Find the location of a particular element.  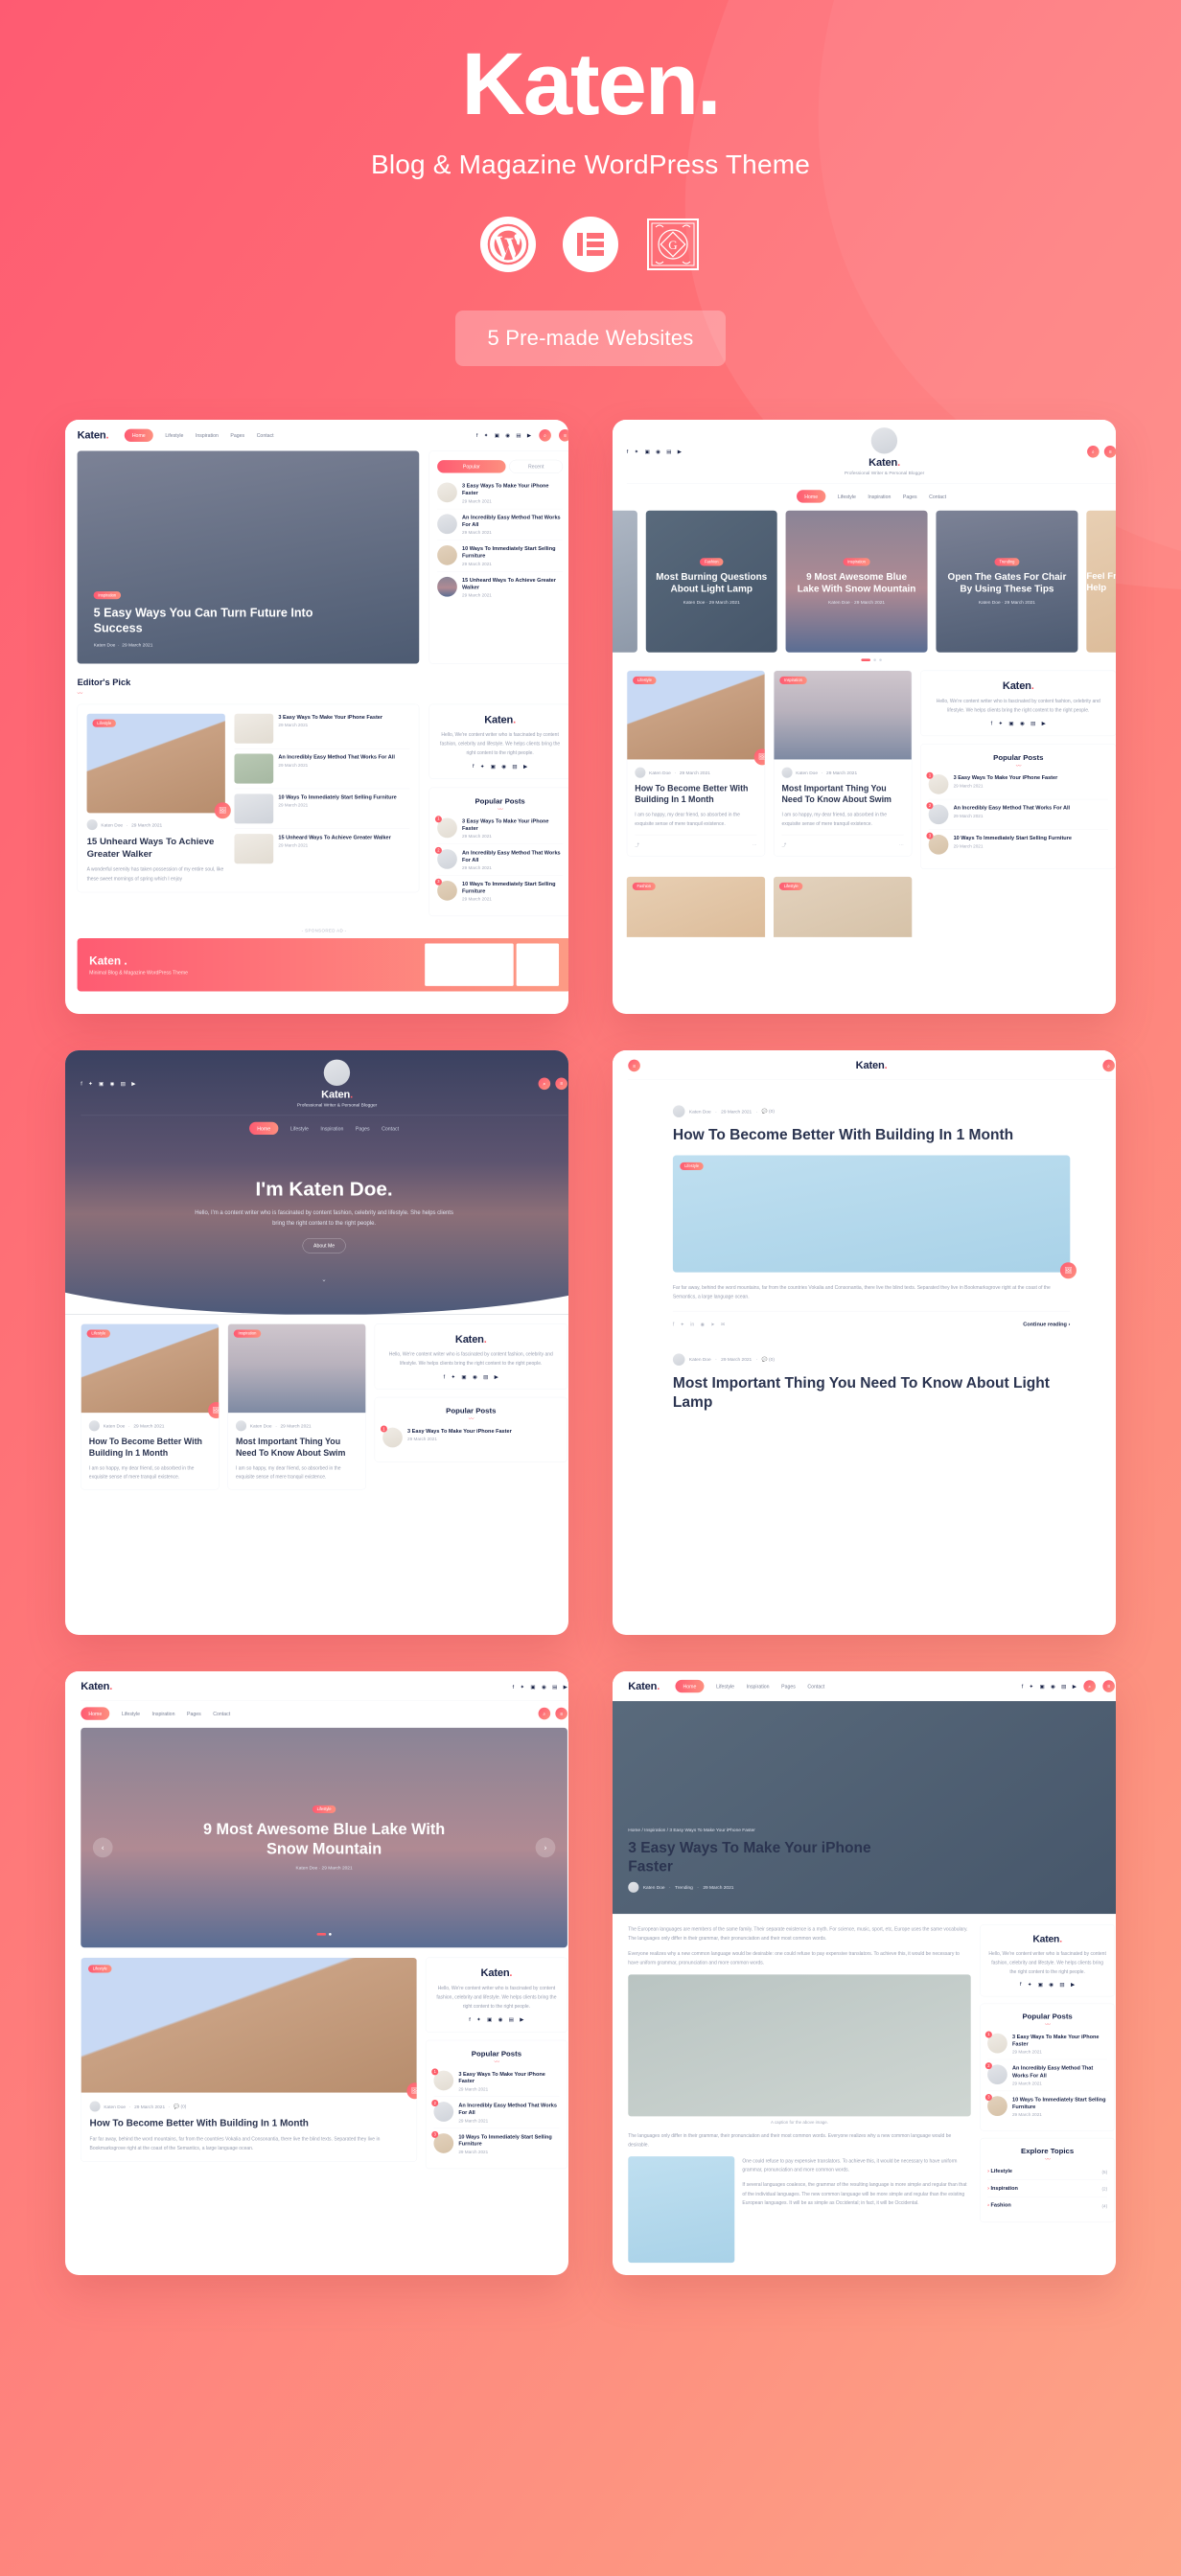

slide-title: Feel Free Help is located at coordinates (1101, 581).